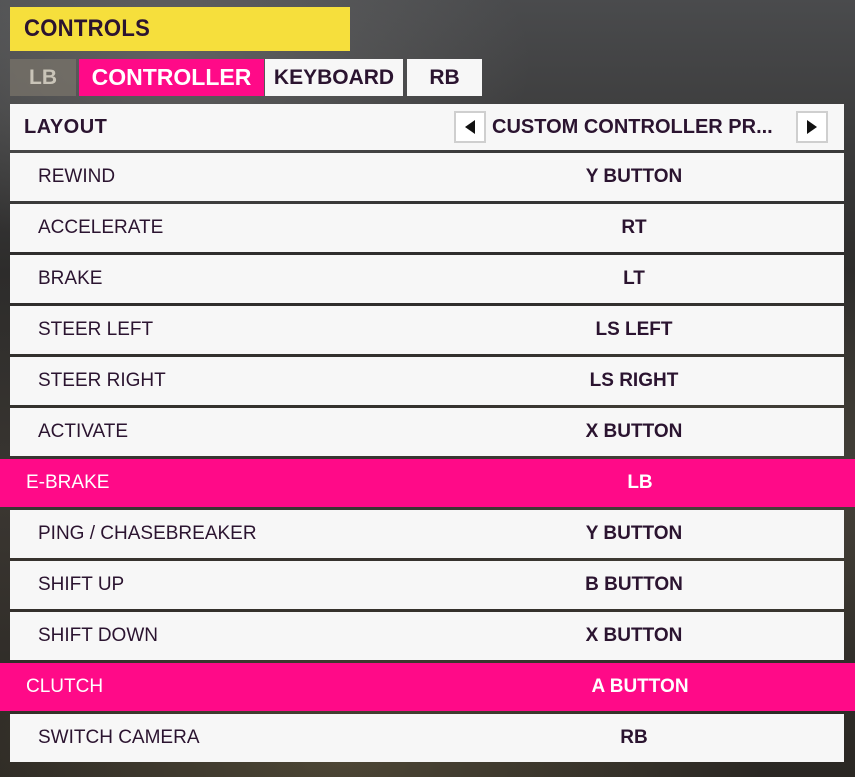 The height and width of the screenshot is (777, 855). I want to click on binding-row-steer-right: STEER RIGHT LS RIGHT, so click(427, 381).